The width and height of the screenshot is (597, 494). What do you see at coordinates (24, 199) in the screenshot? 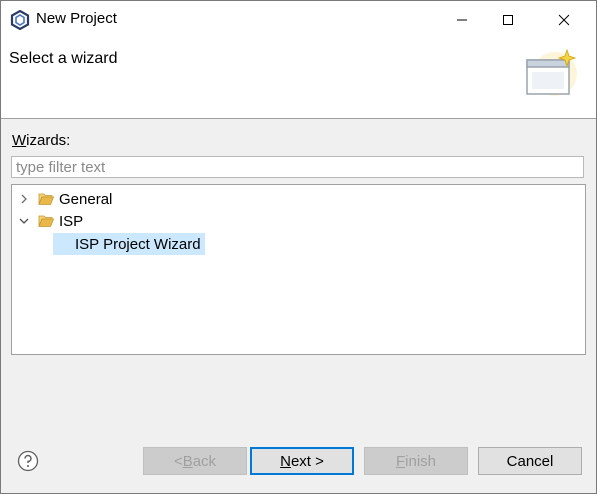
I see `chevron-right-icon` at bounding box center [24, 199].